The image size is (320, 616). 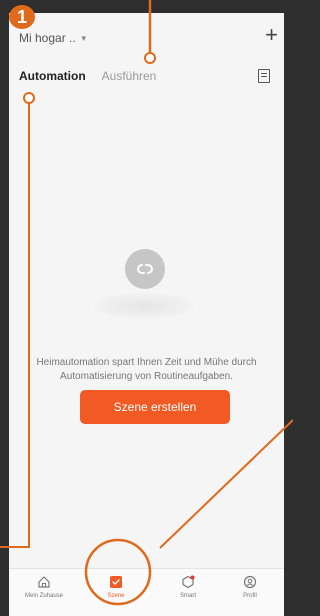 What do you see at coordinates (144, 306) in the screenshot?
I see `illustration-shadow` at bounding box center [144, 306].